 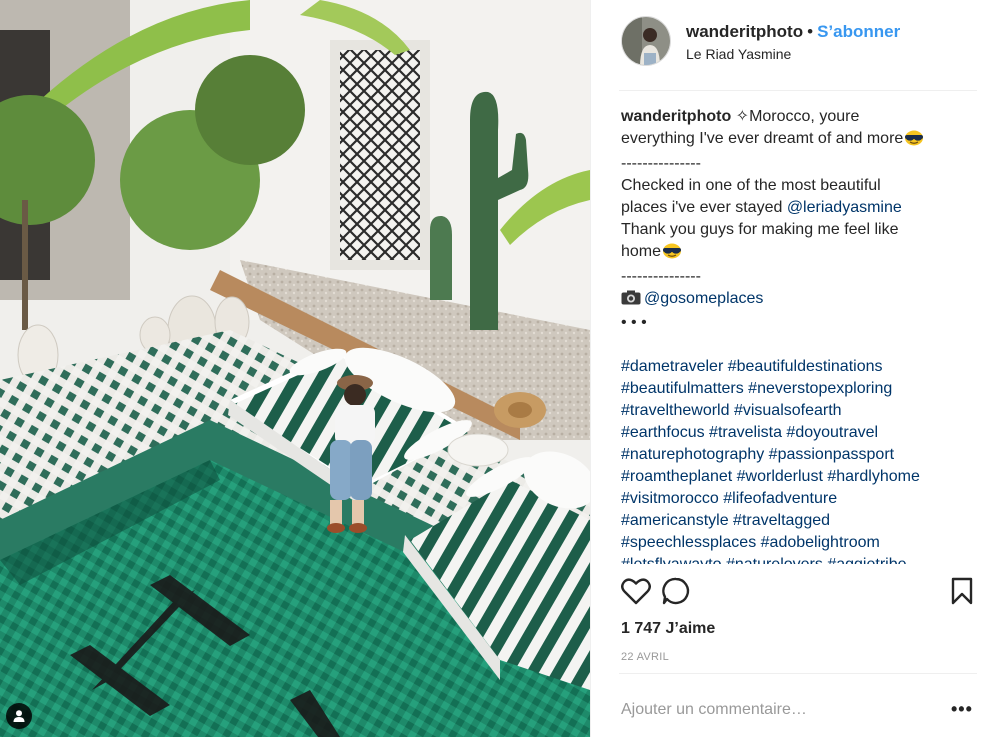 What do you see at coordinates (962, 591) in the screenshot?
I see `bookmark-icon` at bounding box center [962, 591].